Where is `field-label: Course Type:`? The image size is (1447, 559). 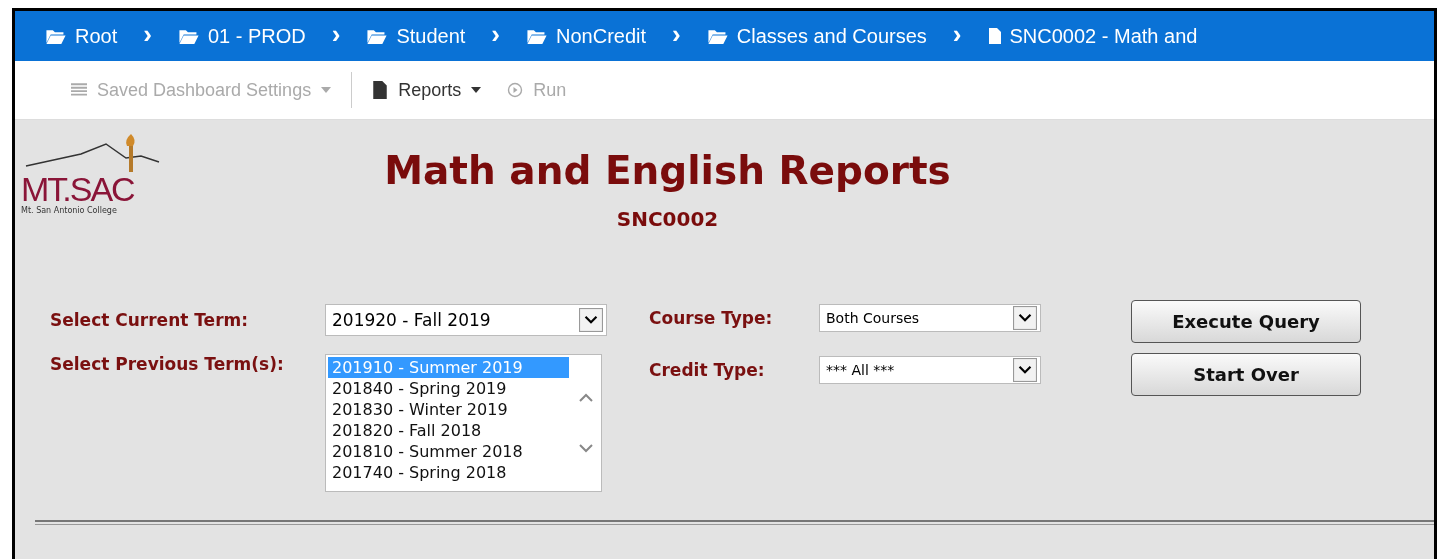
field-label: Course Type: is located at coordinates (711, 318).